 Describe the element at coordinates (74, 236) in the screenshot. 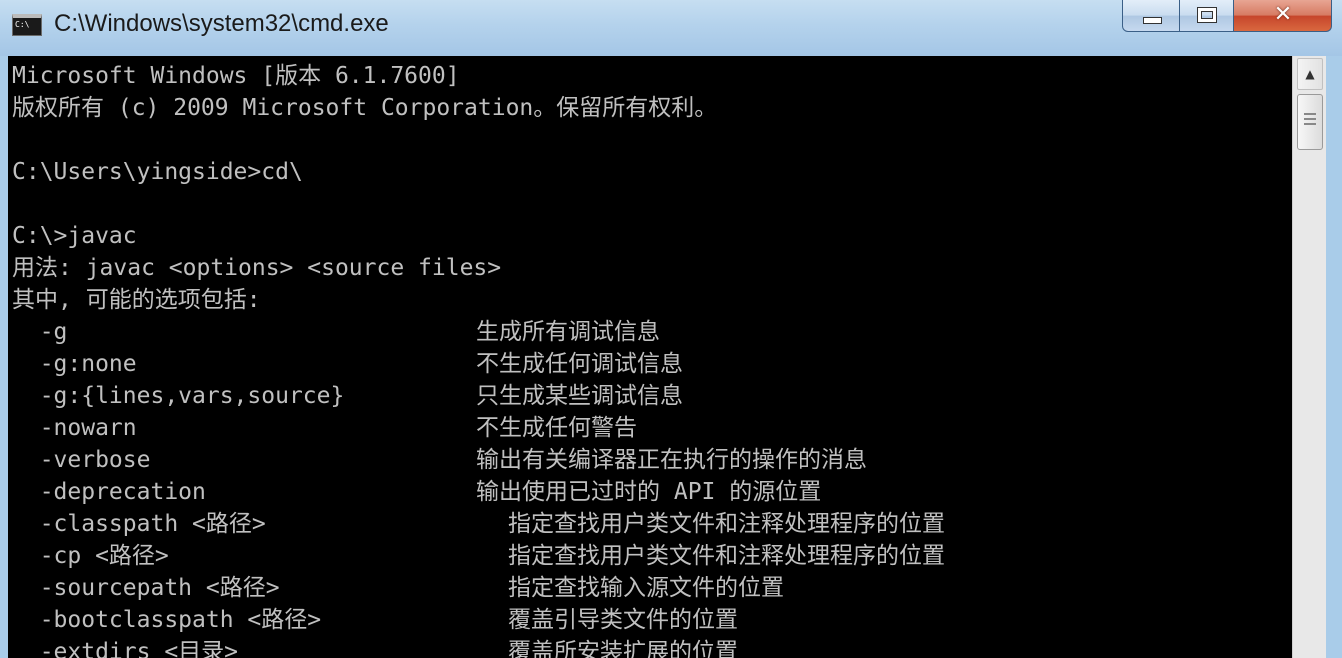

I see `console-line-javac-command: C:\>javac` at that location.